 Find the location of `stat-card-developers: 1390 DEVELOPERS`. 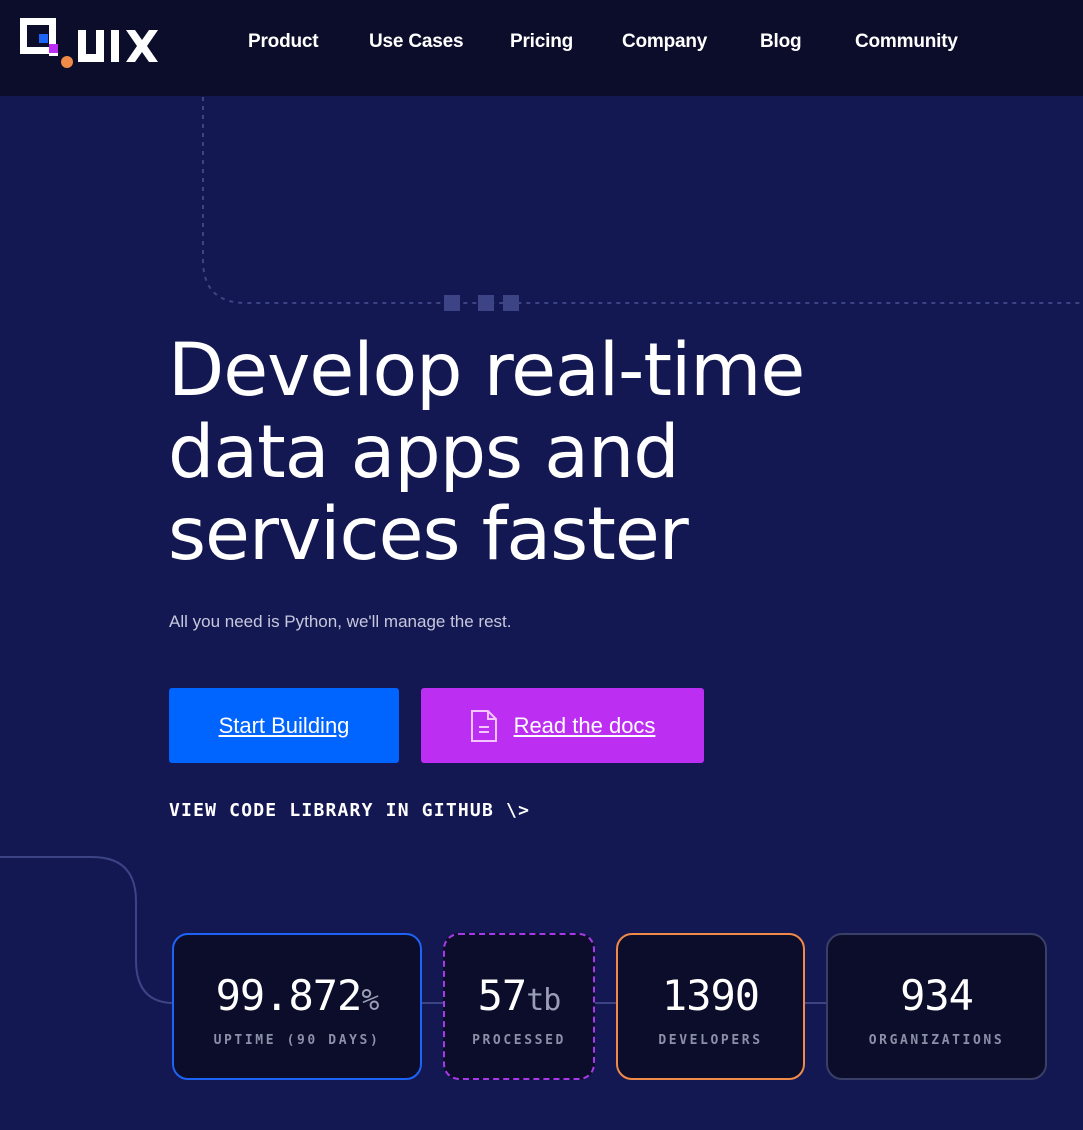

stat-card-developers: 1390 DEVELOPERS is located at coordinates (710, 1006).